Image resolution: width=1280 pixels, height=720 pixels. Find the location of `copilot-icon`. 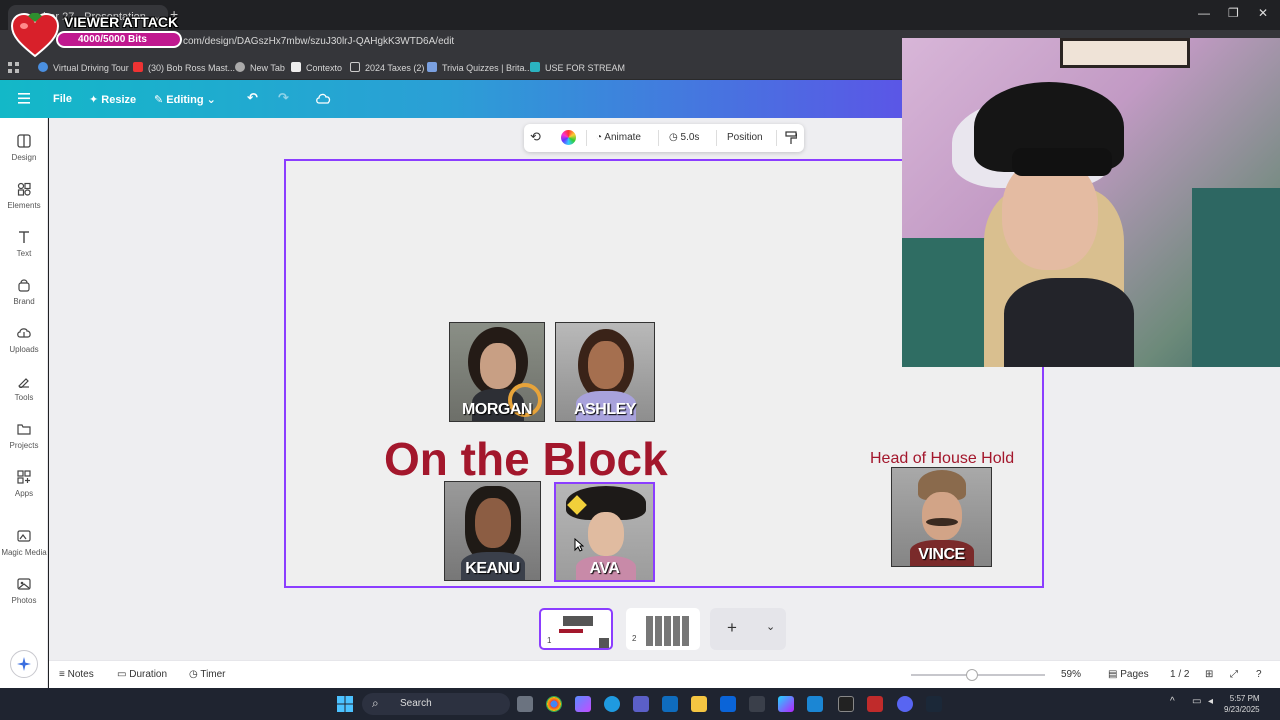

copilot-icon is located at coordinates (583, 704).